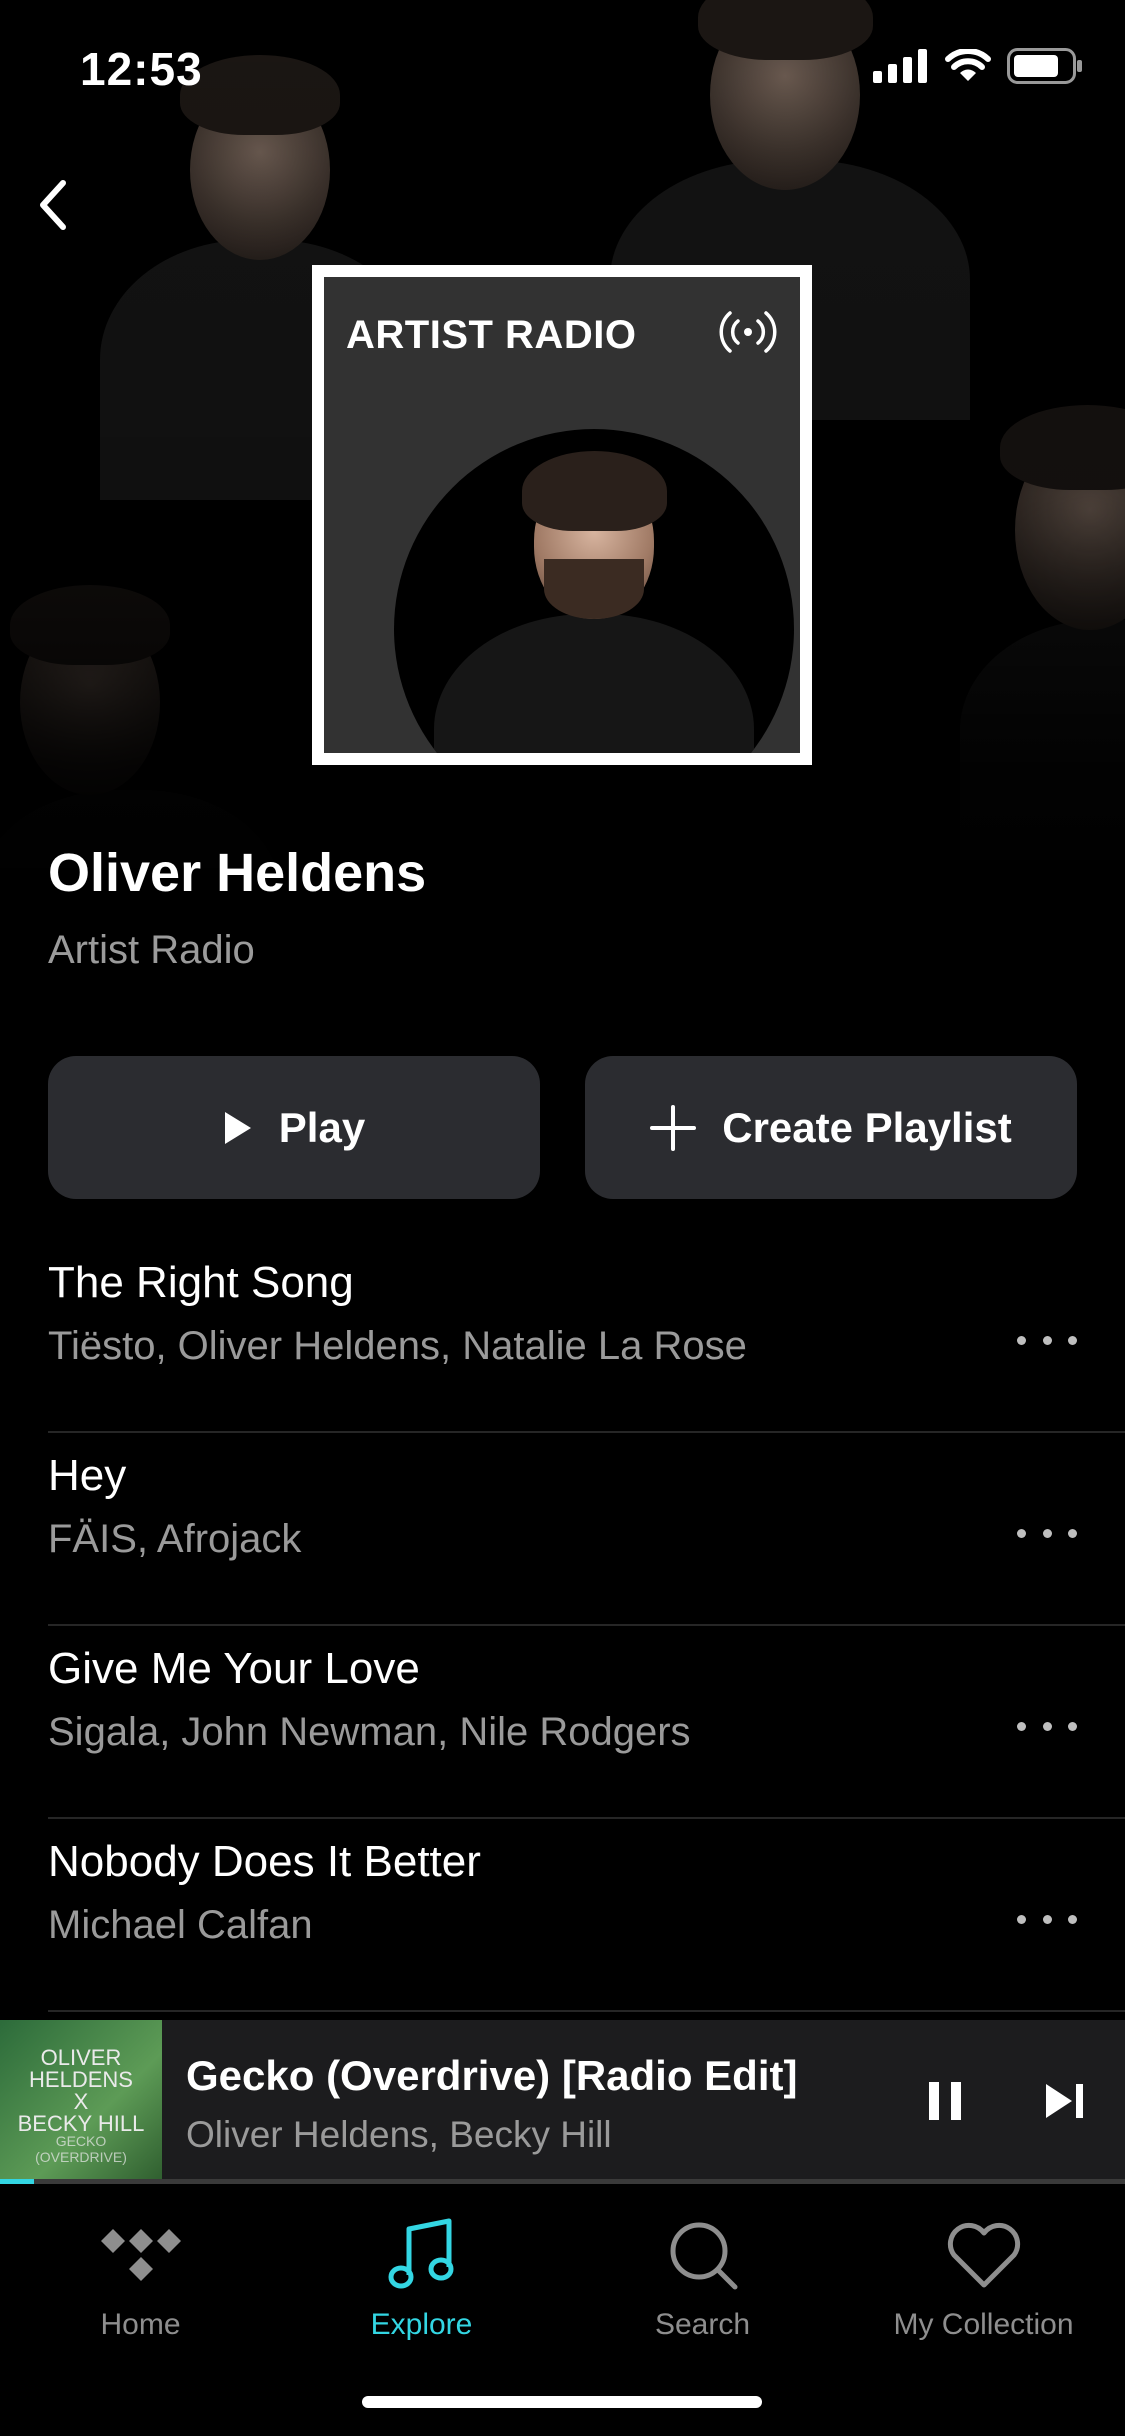 Image resolution: width=1125 pixels, height=2436 pixels. What do you see at coordinates (369, 1732) in the screenshot?
I see `track-artists: Sigala, John Newman, Nile Rodgers` at bounding box center [369, 1732].